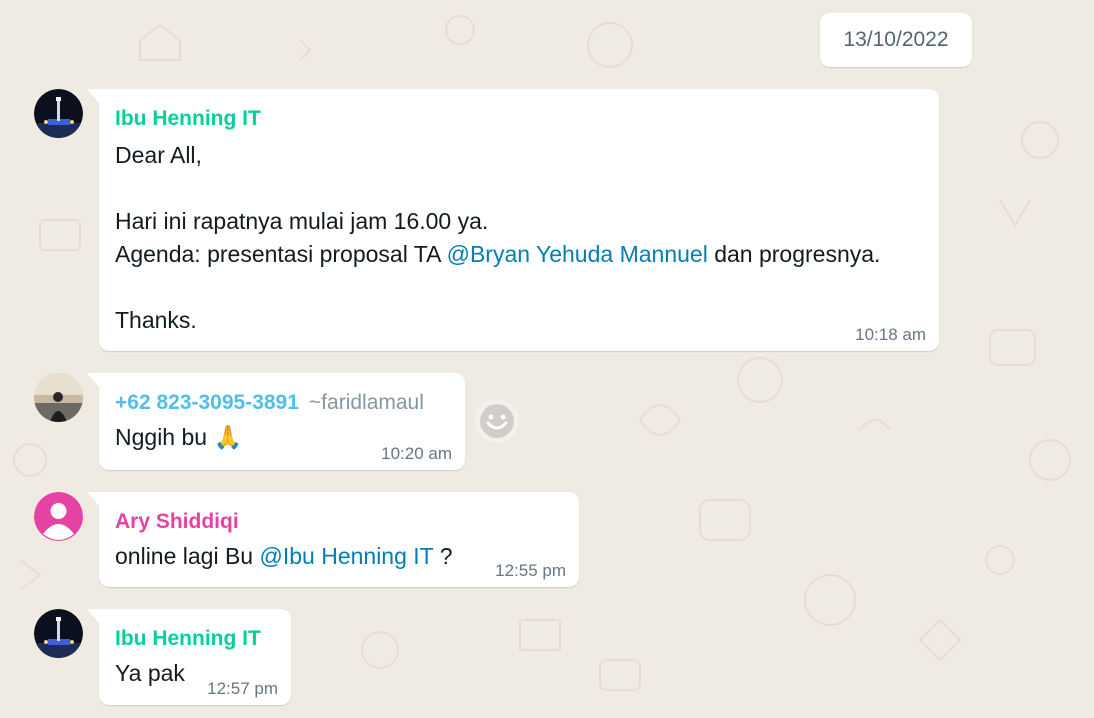  I want to click on message-line: Thanks., so click(156, 320).